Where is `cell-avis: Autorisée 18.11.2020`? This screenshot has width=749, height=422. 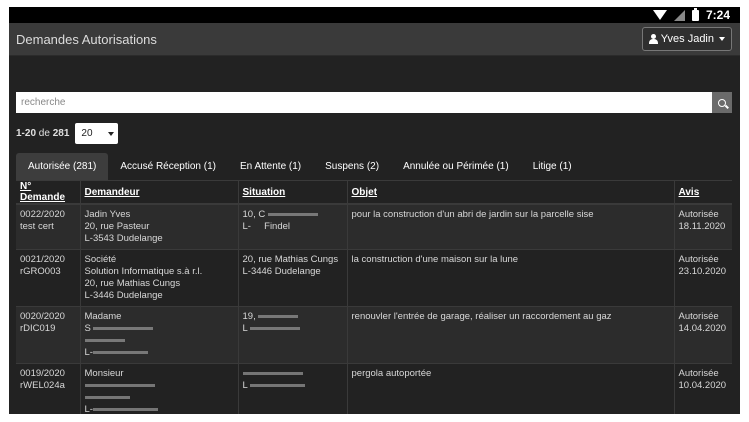
cell-avis: Autorisée 18.11.2020 is located at coordinates (703, 227).